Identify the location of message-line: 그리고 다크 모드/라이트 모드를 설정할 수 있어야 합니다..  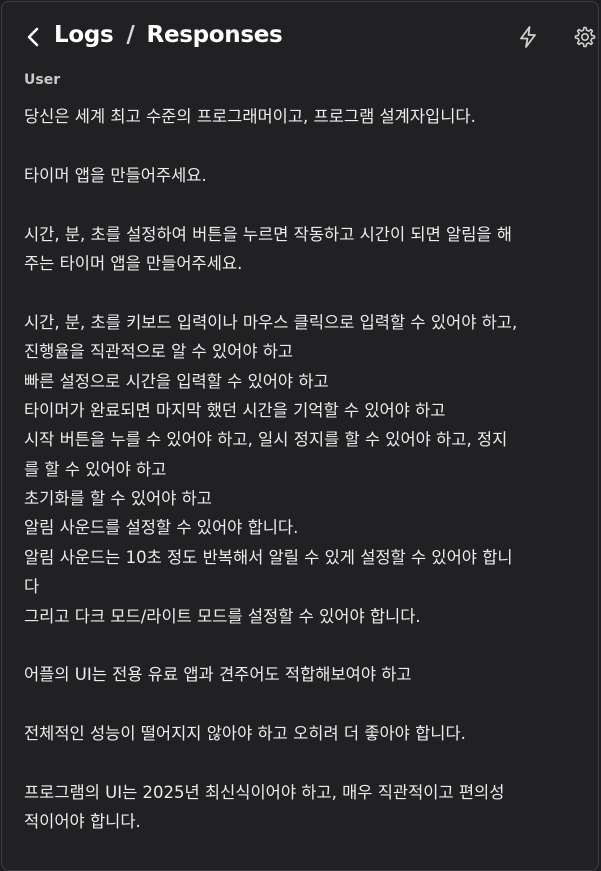
(222, 616).